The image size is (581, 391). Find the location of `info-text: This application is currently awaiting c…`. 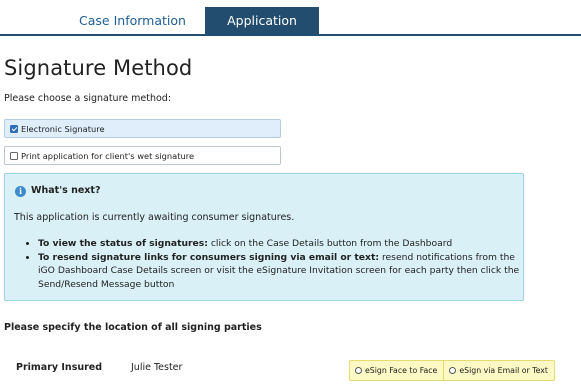

info-text: This application is currently awaiting c… is located at coordinates (154, 217).